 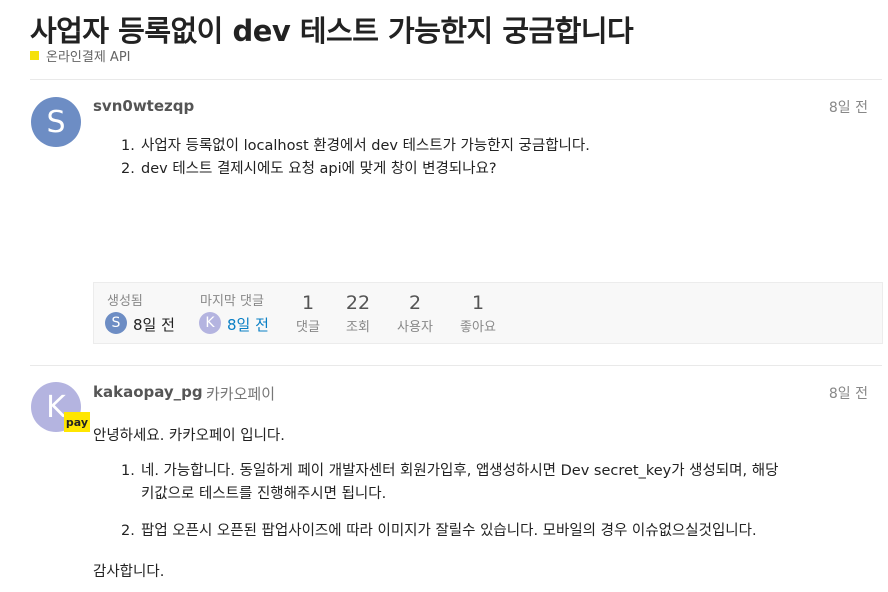 I want to click on last-reply-date: 8일 전, so click(x=248, y=324).